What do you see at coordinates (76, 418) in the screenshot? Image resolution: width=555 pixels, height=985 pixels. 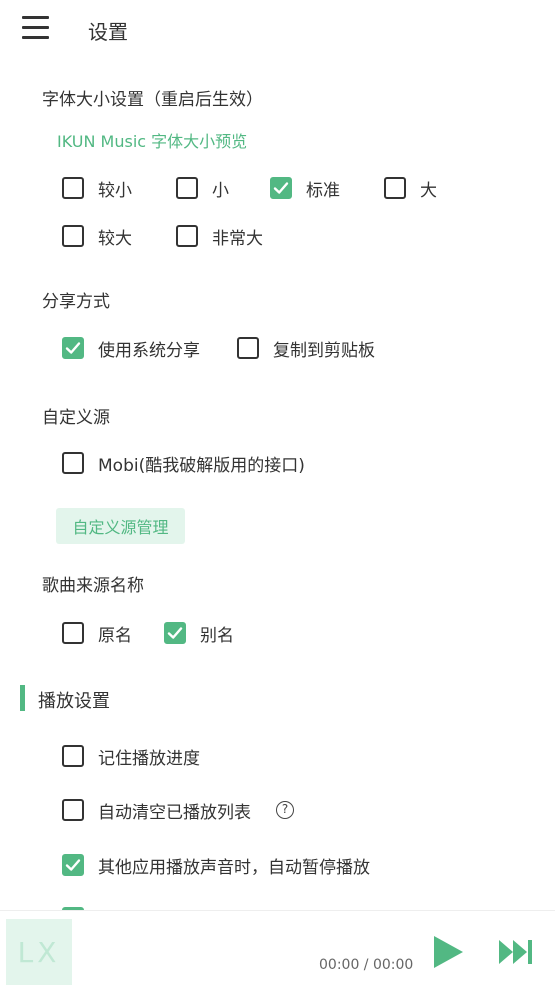 I see `custom-source-section-label: 自定义源` at bounding box center [76, 418].